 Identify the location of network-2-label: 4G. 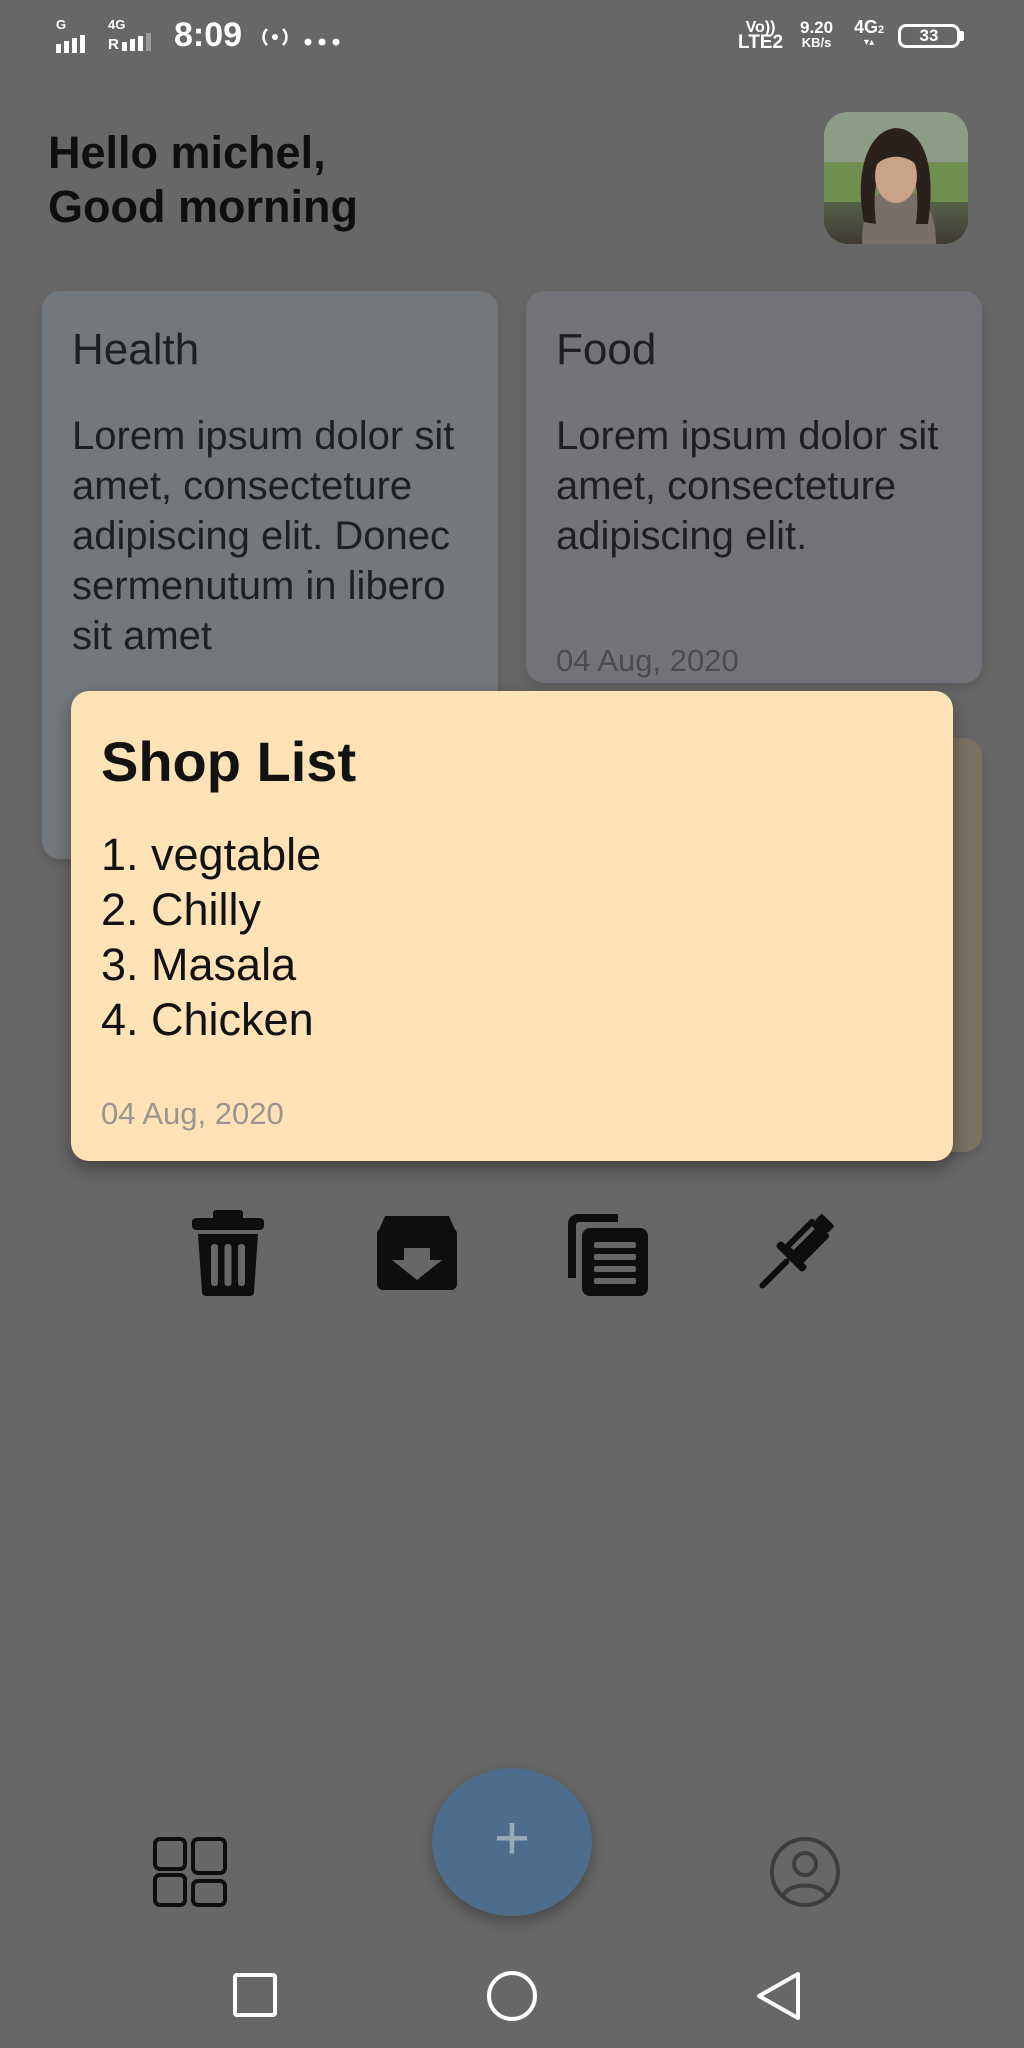
(117, 24).